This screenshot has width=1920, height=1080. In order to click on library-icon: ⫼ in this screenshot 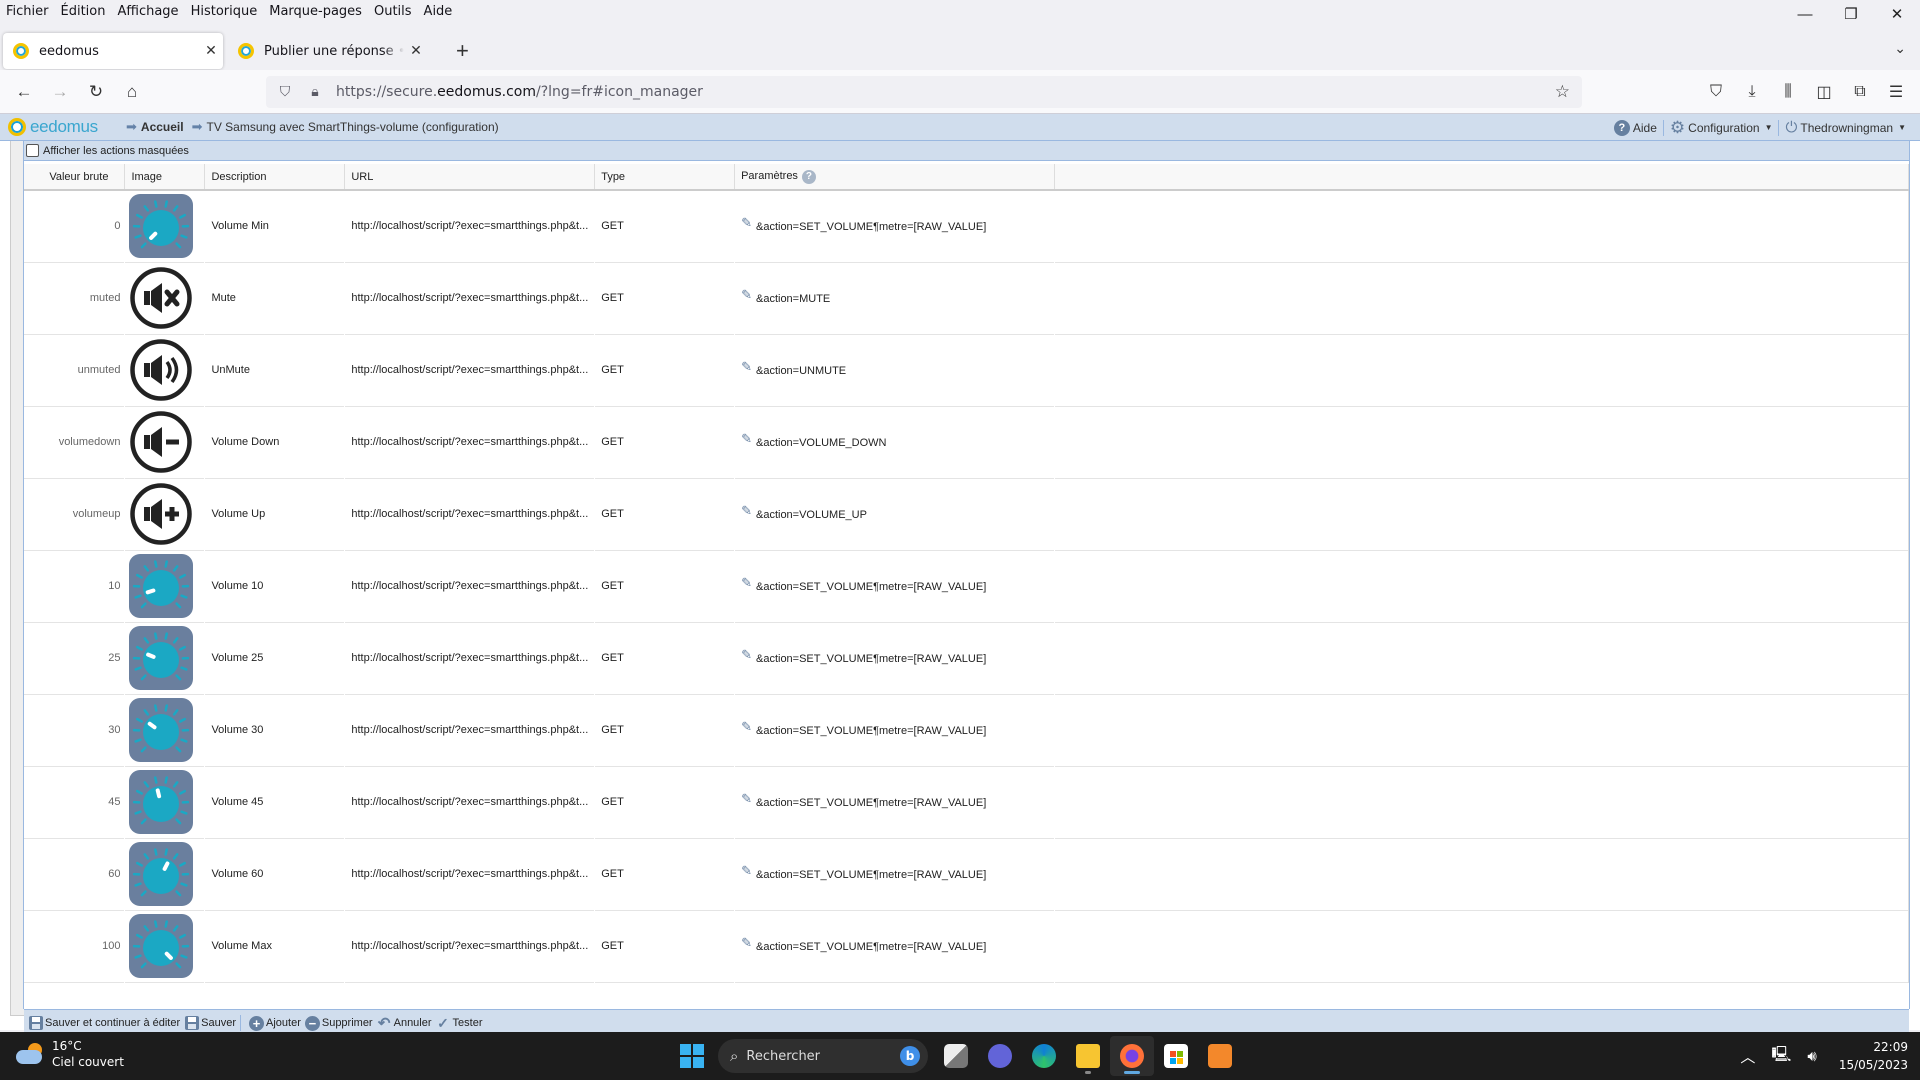, I will do `click(1788, 92)`.